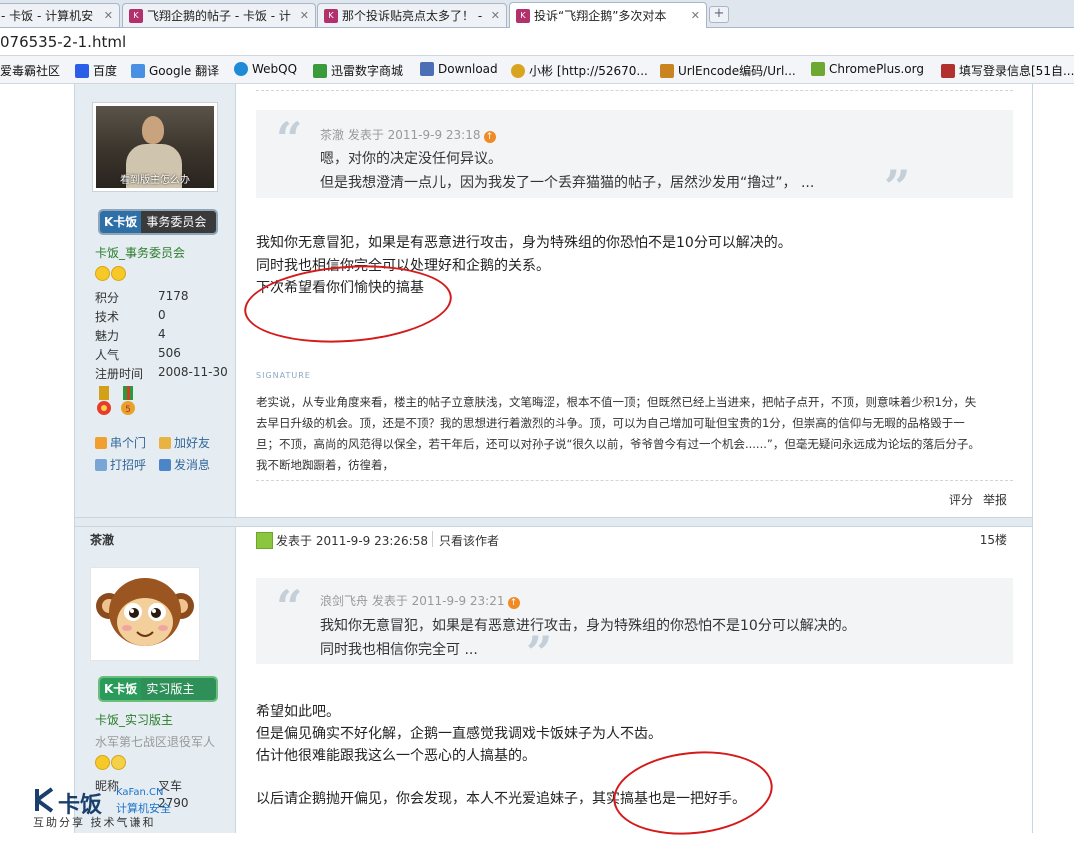 Image resolution: width=1074 pixels, height=842 pixels. I want to click on bookmark-label: Google 翻译, so click(184, 71).